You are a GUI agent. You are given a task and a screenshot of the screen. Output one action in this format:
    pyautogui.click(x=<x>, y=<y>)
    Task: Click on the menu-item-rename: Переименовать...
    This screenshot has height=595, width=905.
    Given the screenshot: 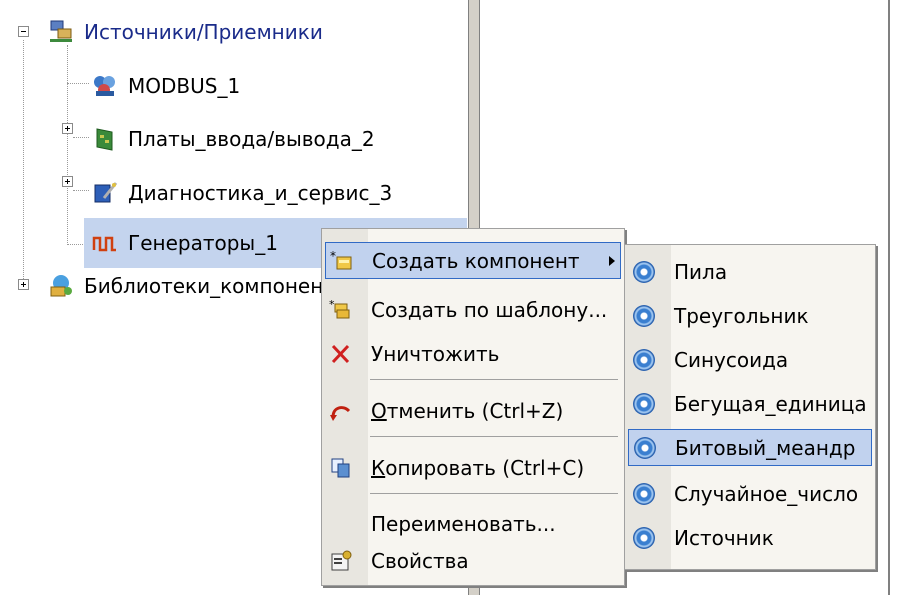 What is the action you would take?
    pyautogui.click(x=440, y=523)
    